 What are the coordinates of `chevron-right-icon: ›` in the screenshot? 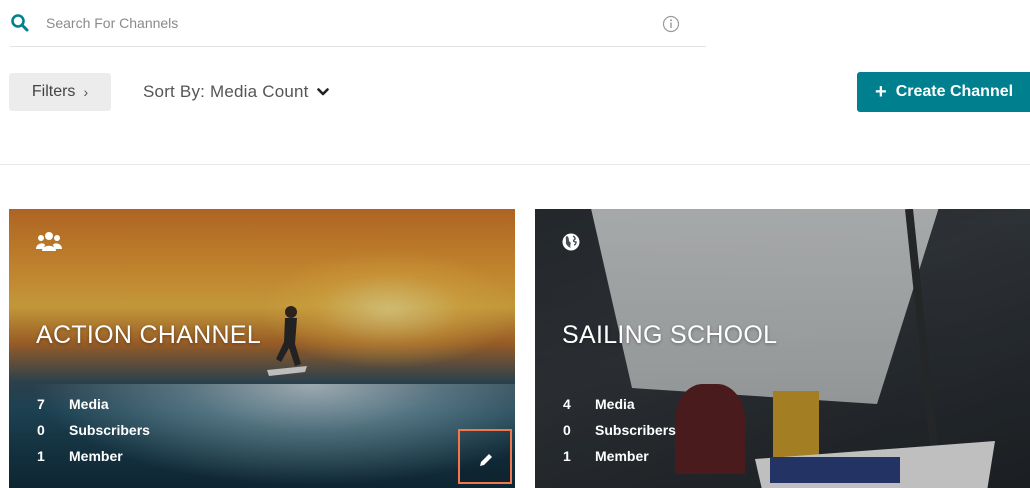 It's located at (86, 92).